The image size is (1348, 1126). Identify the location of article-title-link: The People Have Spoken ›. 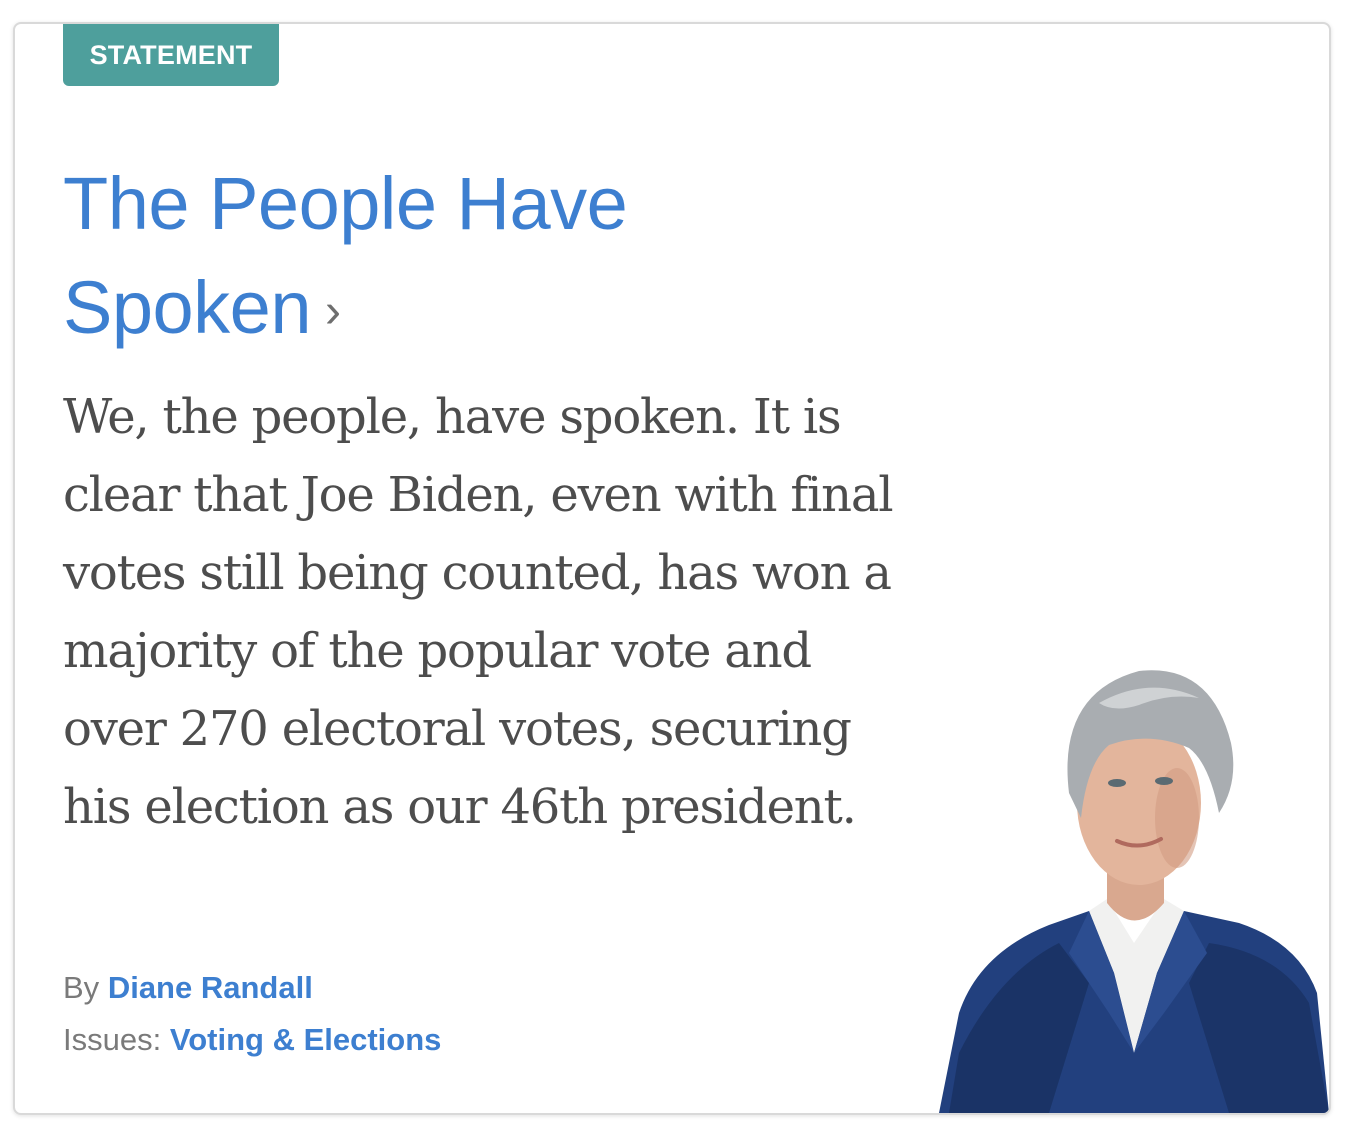
(383, 258).